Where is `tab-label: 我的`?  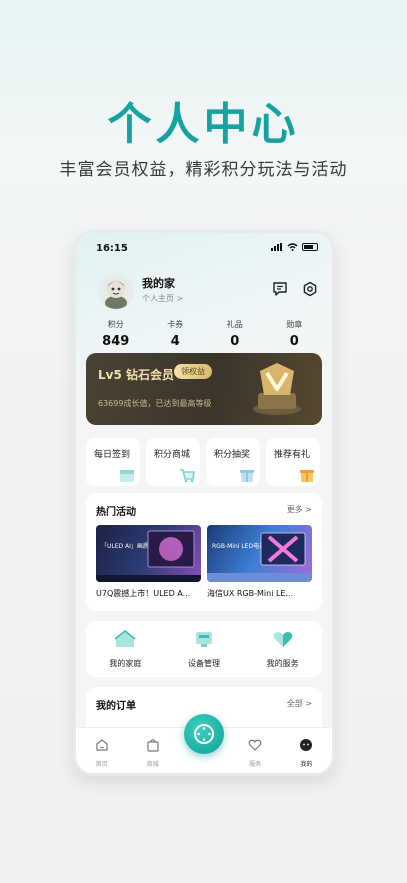
tab-label: 我的 is located at coordinates (306, 764).